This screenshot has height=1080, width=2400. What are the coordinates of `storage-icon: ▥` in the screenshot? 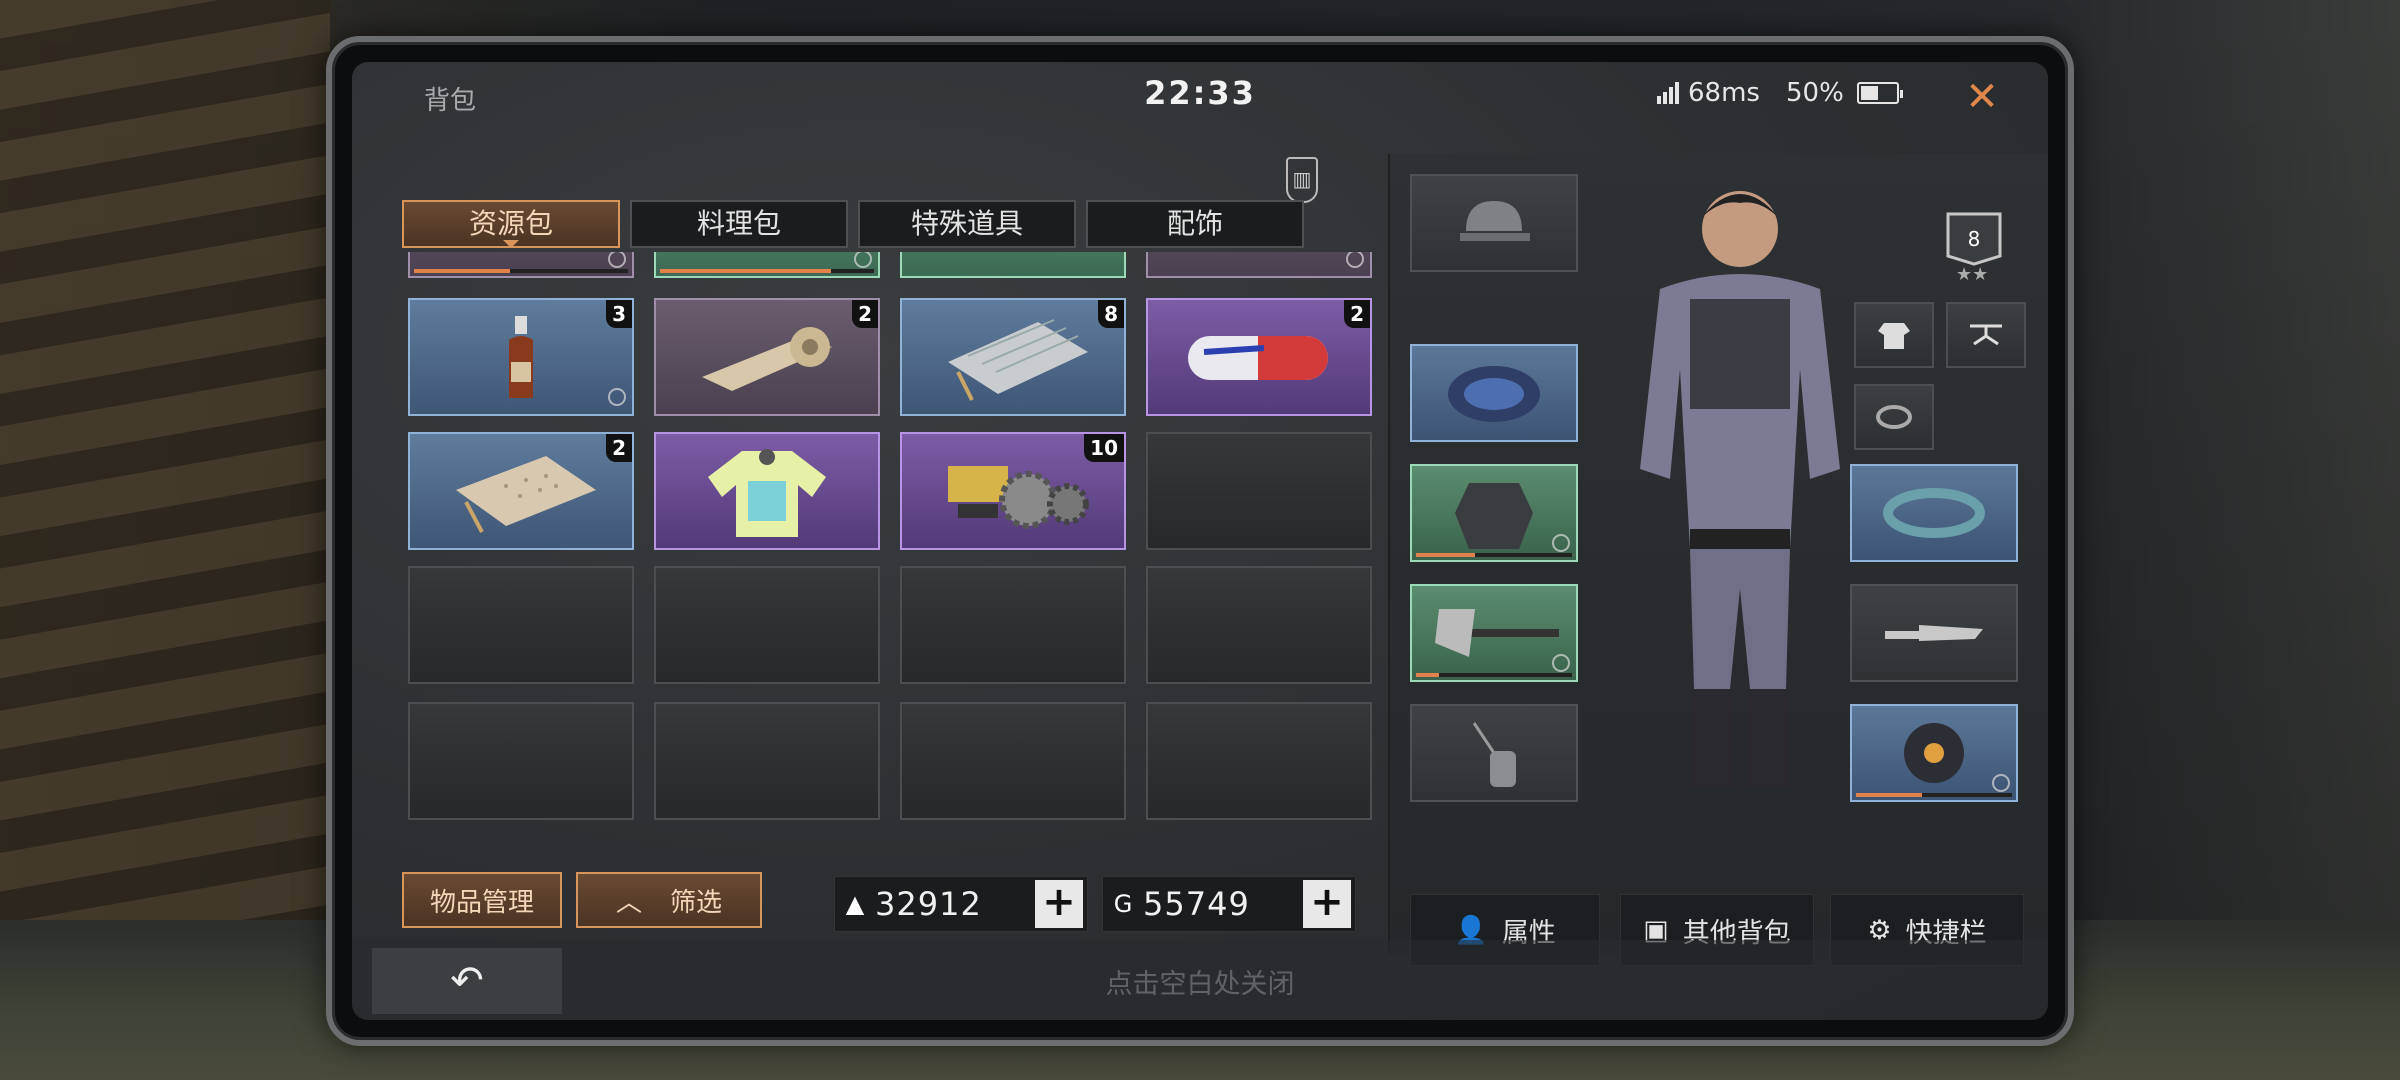 It's located at (1302, 180).